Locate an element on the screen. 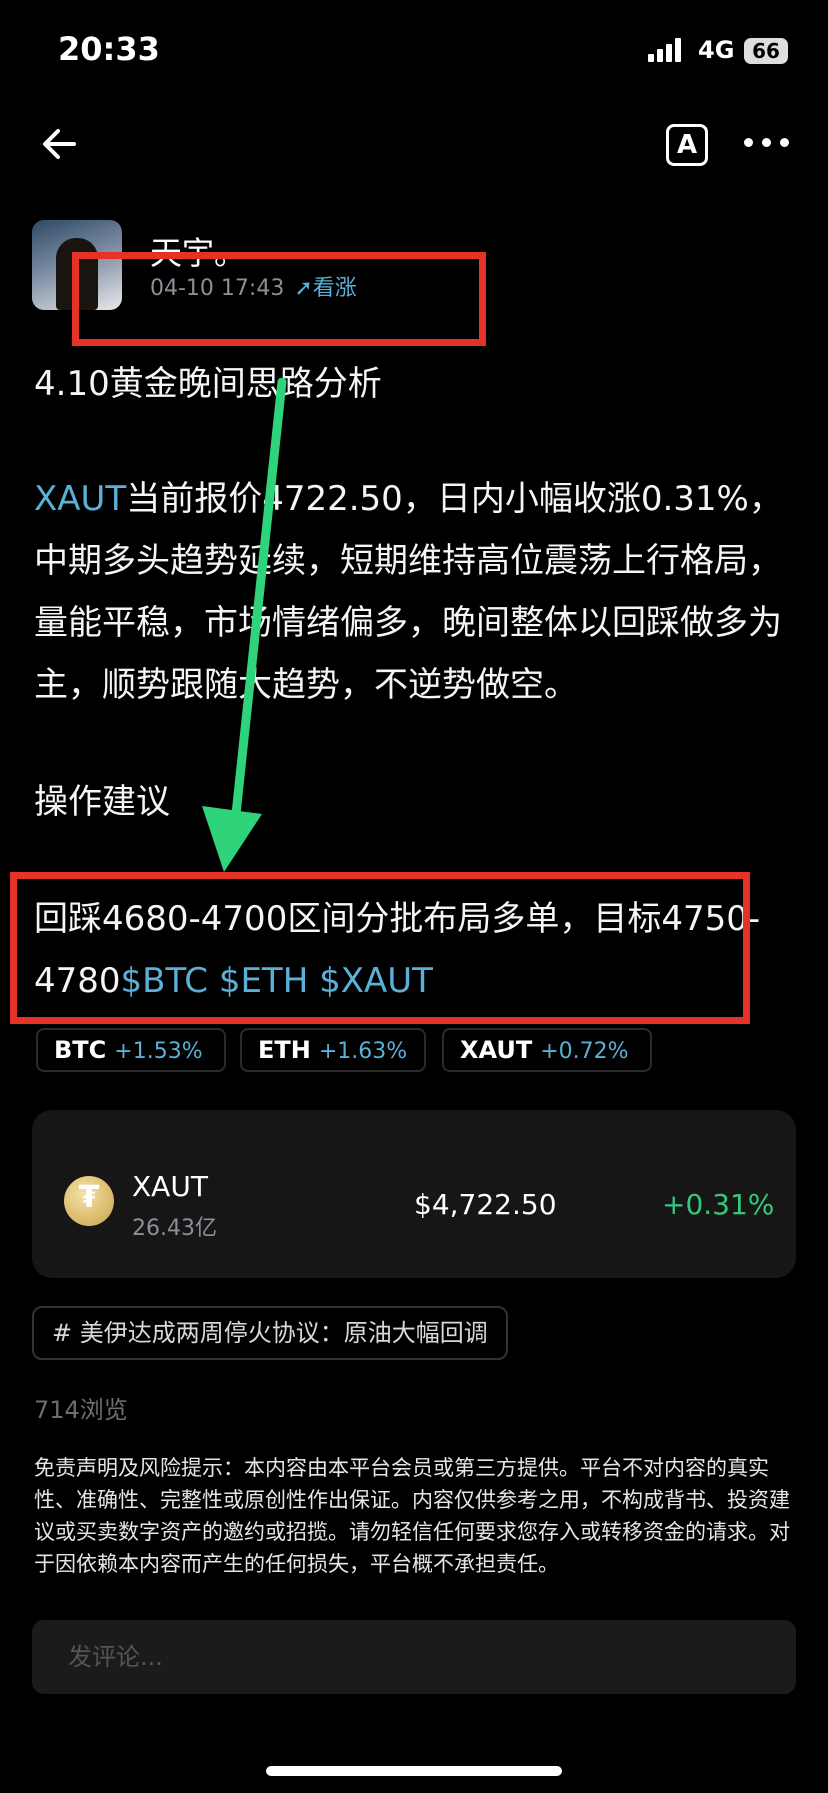  view-count: 714浏览 is located at coordinates (81, 1410).